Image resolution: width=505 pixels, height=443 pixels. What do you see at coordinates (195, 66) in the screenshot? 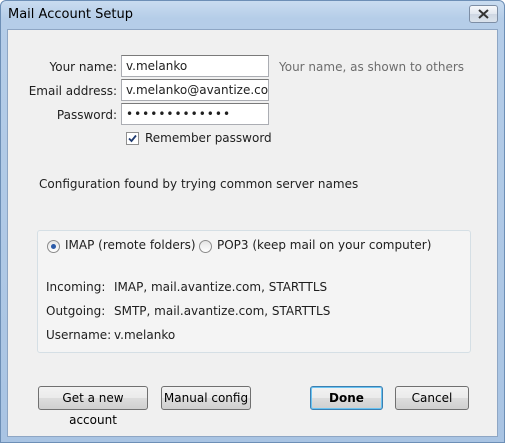
I see `name-input: v.melanko` at bounding box center [195, 66].